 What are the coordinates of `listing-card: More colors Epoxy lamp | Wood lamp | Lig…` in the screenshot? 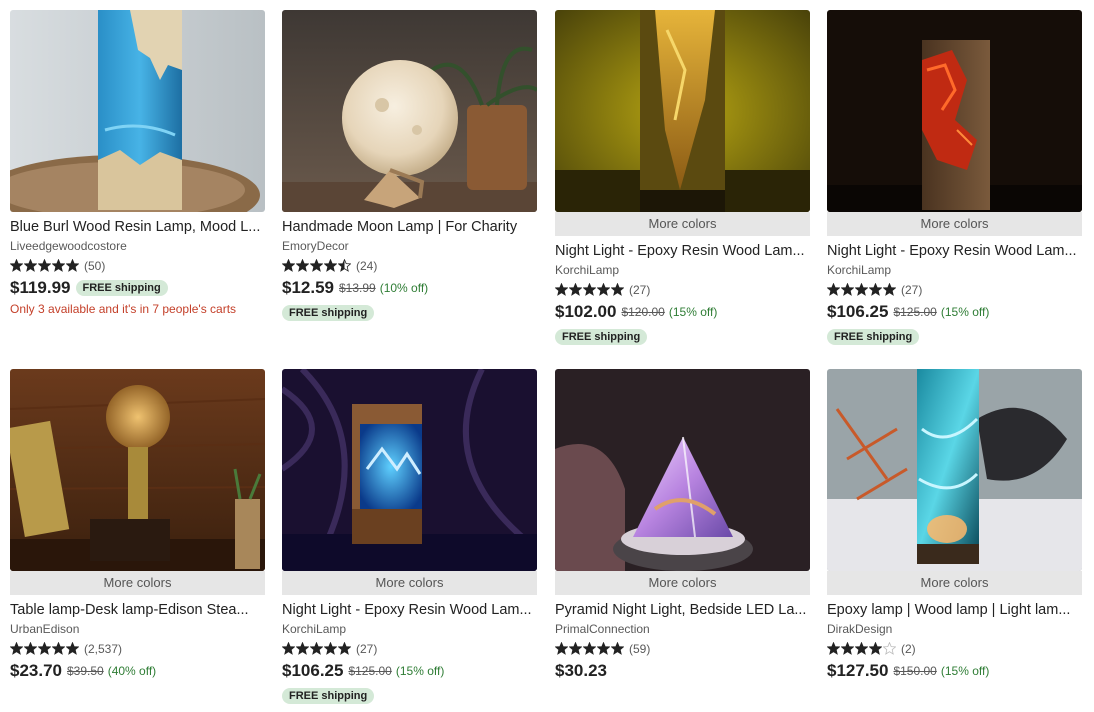 It's located at (954, 525).